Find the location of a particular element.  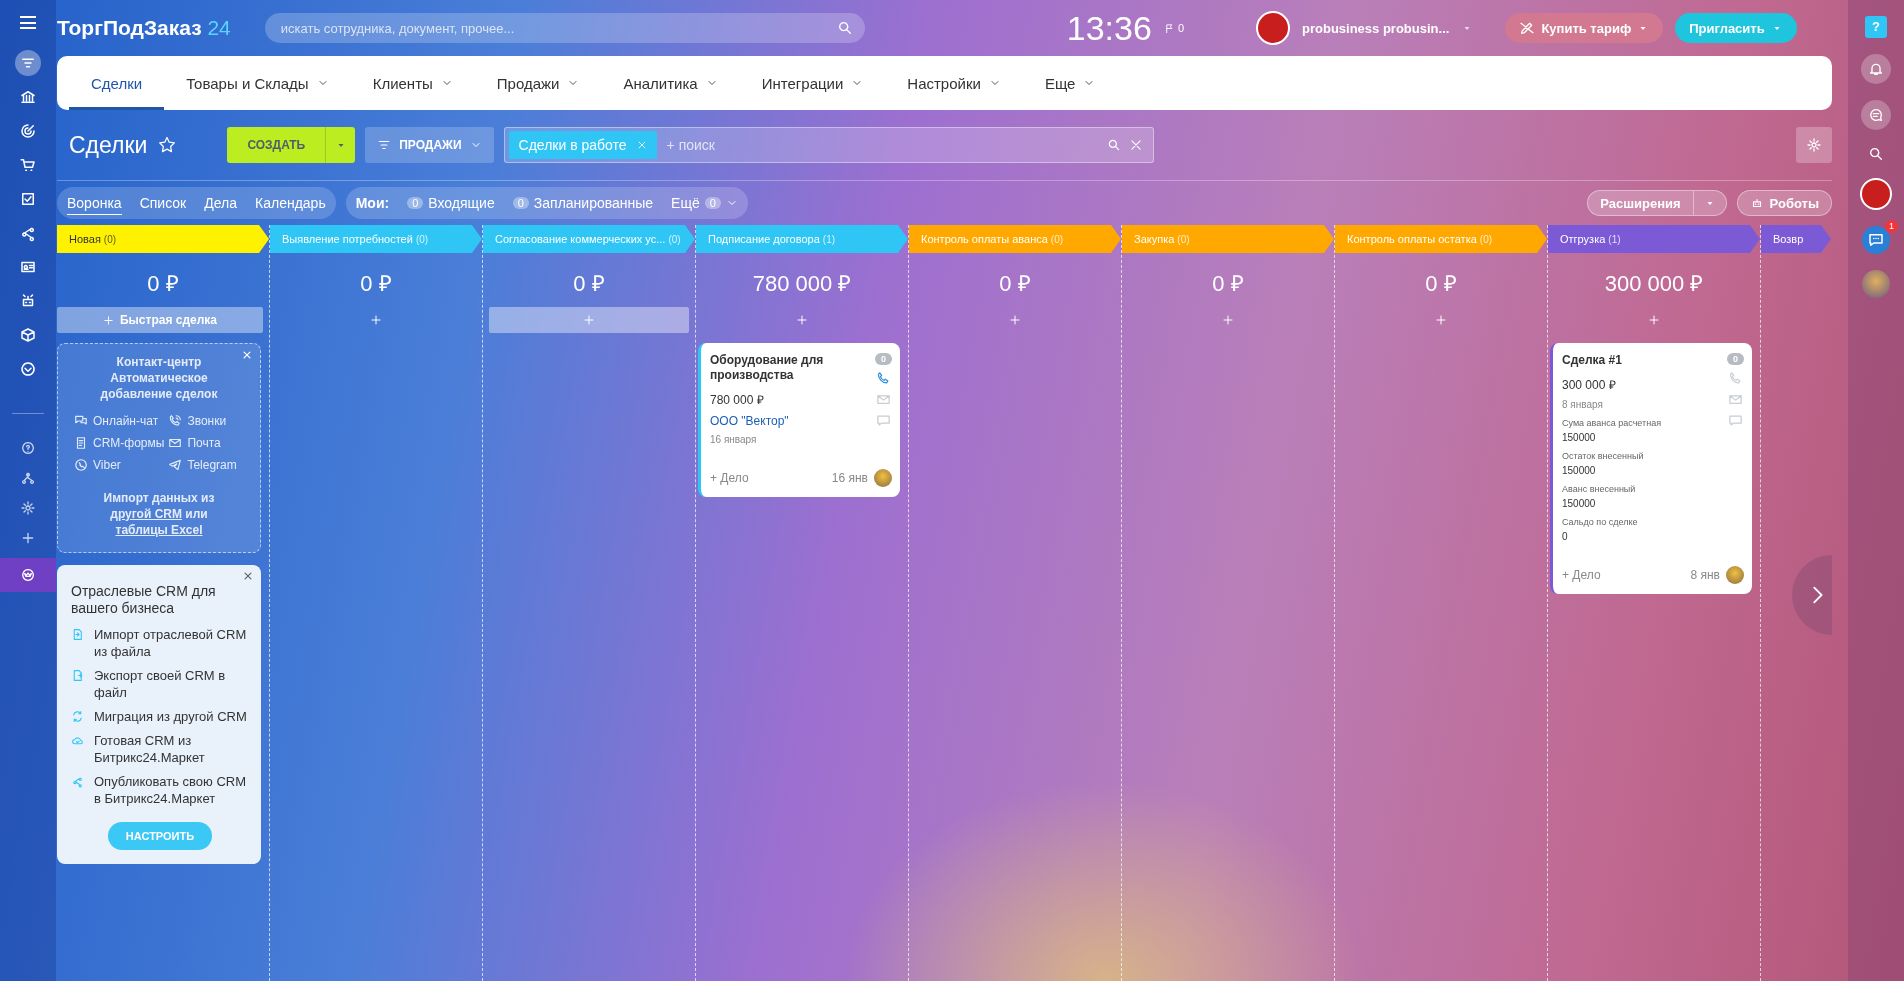

nav-tab: Настройки is located at coordinates (954, 83).